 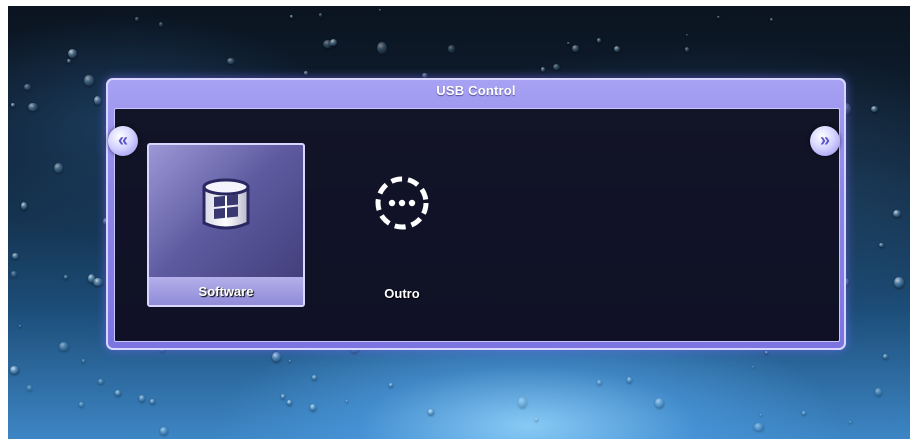 I want to click on chevron-double-right-icon: », so click(x=825, y=141).